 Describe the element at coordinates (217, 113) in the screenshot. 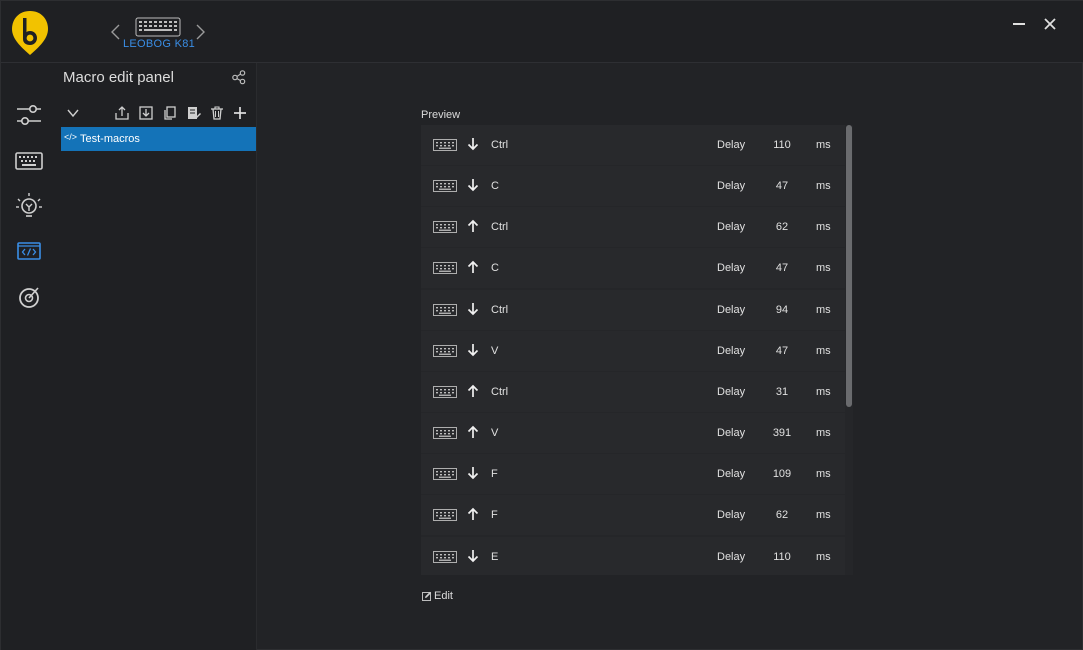

I see `trash-icon` at that location.